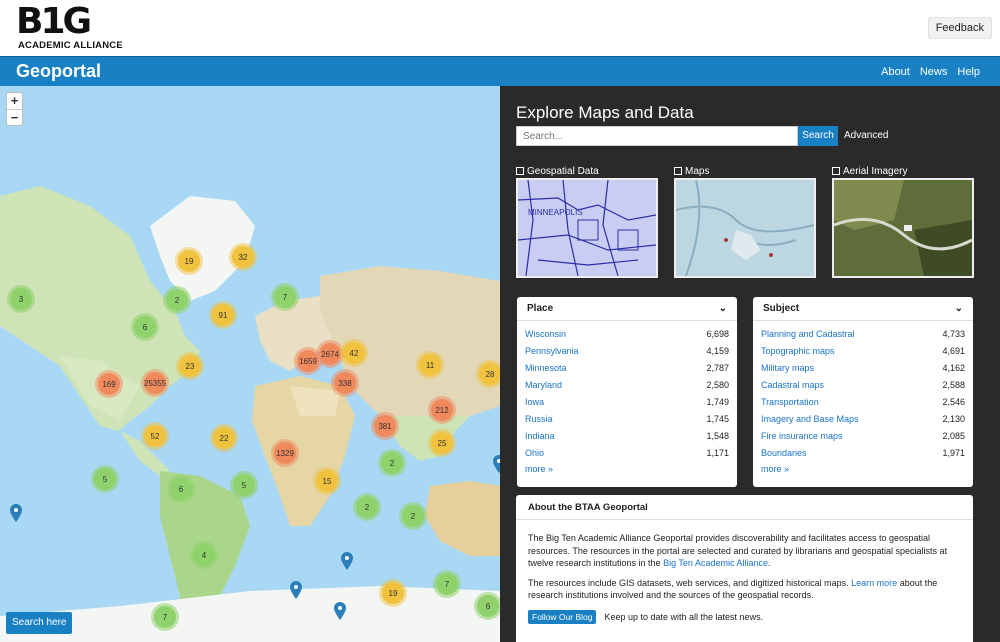 This screenshot has height=642, width=1000. What do you see at coordinates (863, 367) in the screenshot?
I see `facet-item: Military maps 4,162` at bounding box center [863, 367].